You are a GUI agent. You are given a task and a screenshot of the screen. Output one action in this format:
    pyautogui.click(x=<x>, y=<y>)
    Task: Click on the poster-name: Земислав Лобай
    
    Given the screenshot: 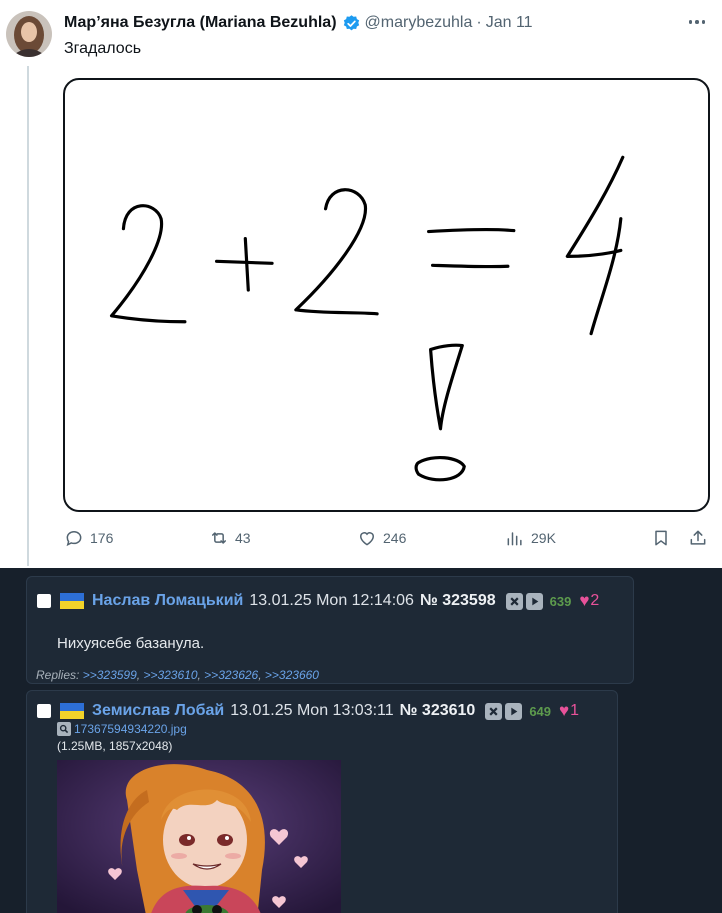 What is the action you would take?
    pyautogui.click(x=158, y=711)
    